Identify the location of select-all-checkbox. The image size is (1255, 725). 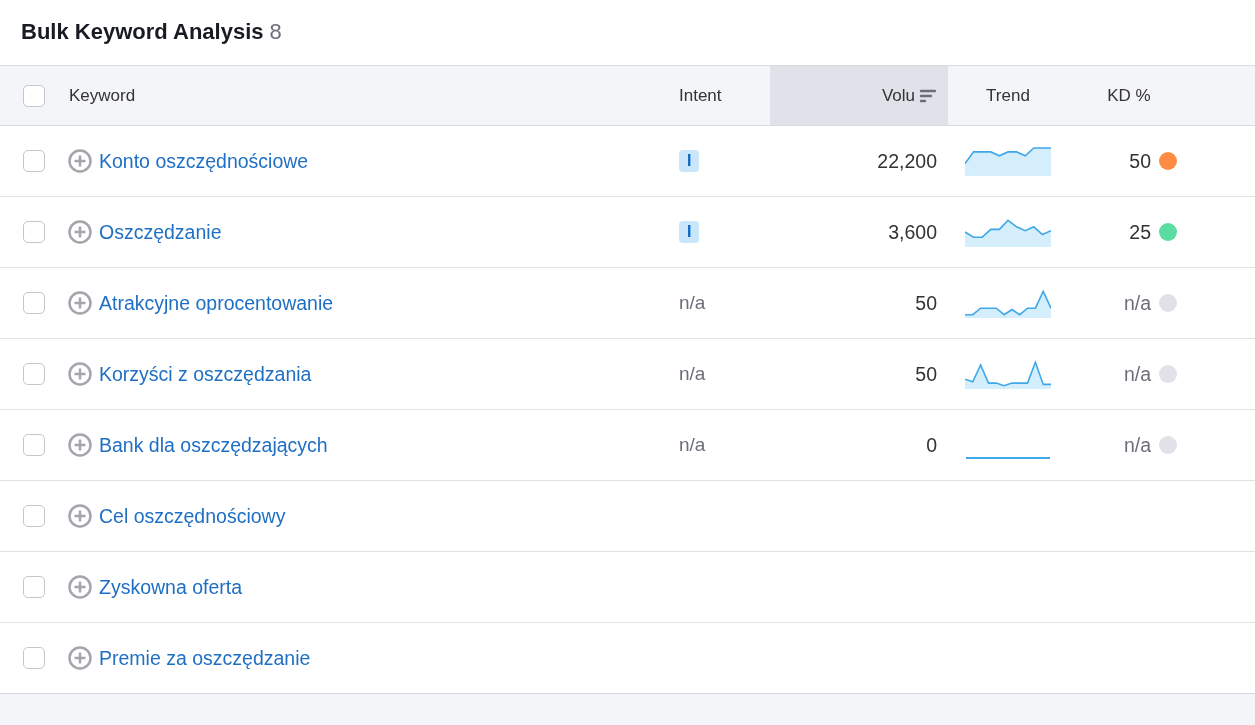
(34, 95).